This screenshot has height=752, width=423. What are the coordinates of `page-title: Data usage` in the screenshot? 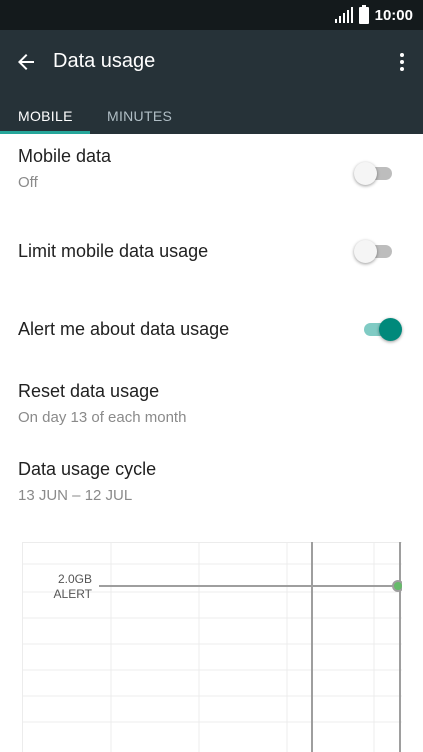 It's located at (104, 61).